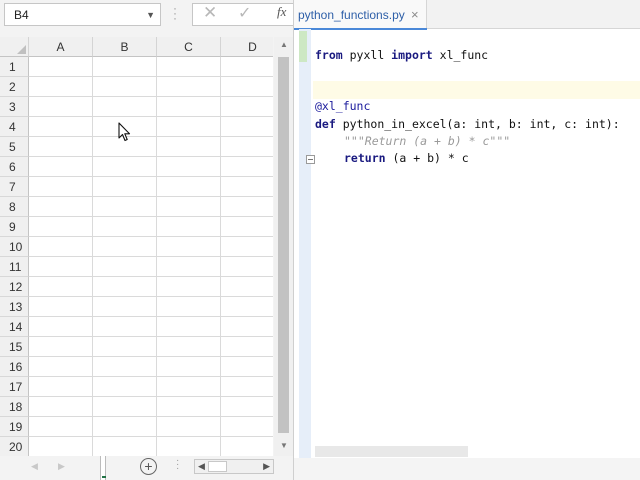 This screenshot has height=480, width=640. Describe the element at coordinates (14, 207) in the screenshot. I see `row-header-8: 8` at that location.